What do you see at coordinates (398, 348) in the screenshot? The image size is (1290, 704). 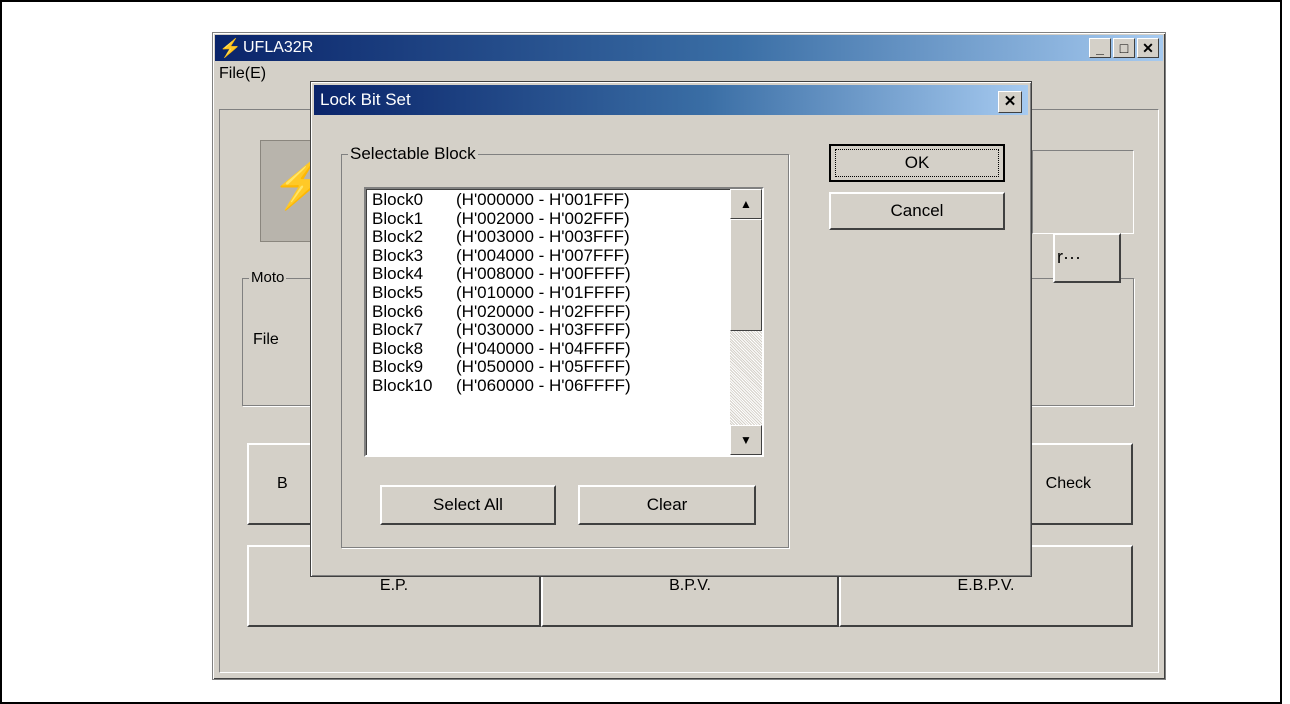 I see `block-name: Block8` at bounding box center [398, 348].